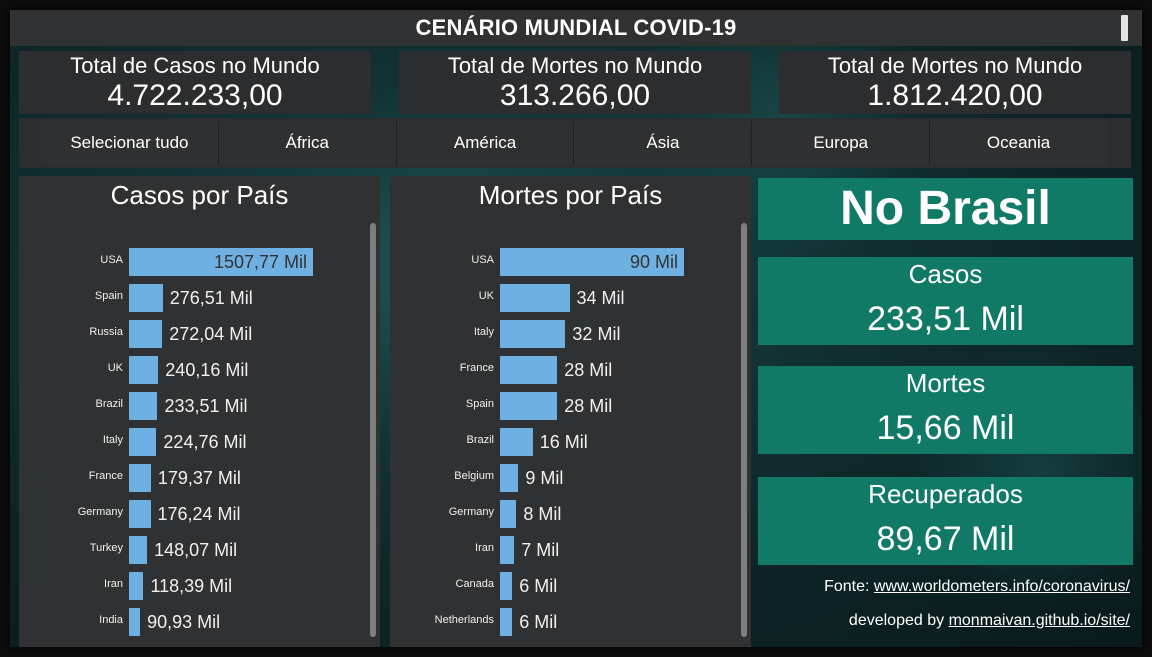  I want to click on data-label: 179,37 Mil, so click(199, 478).